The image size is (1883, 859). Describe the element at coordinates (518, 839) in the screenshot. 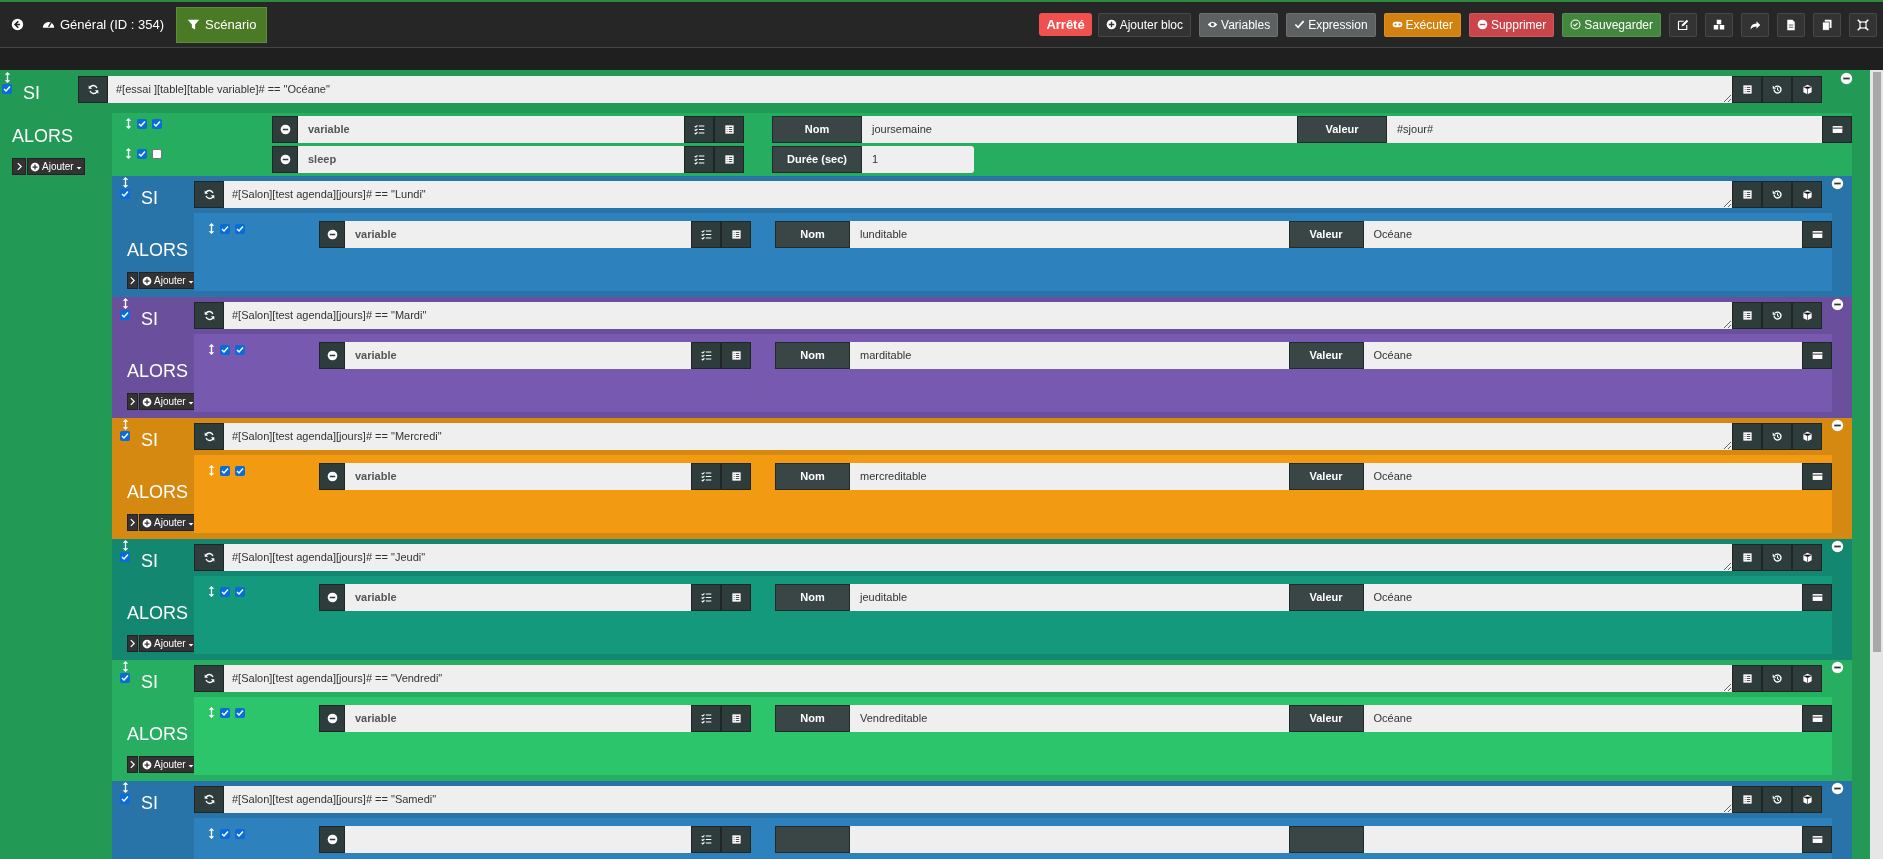

I see `command-field` at that location.